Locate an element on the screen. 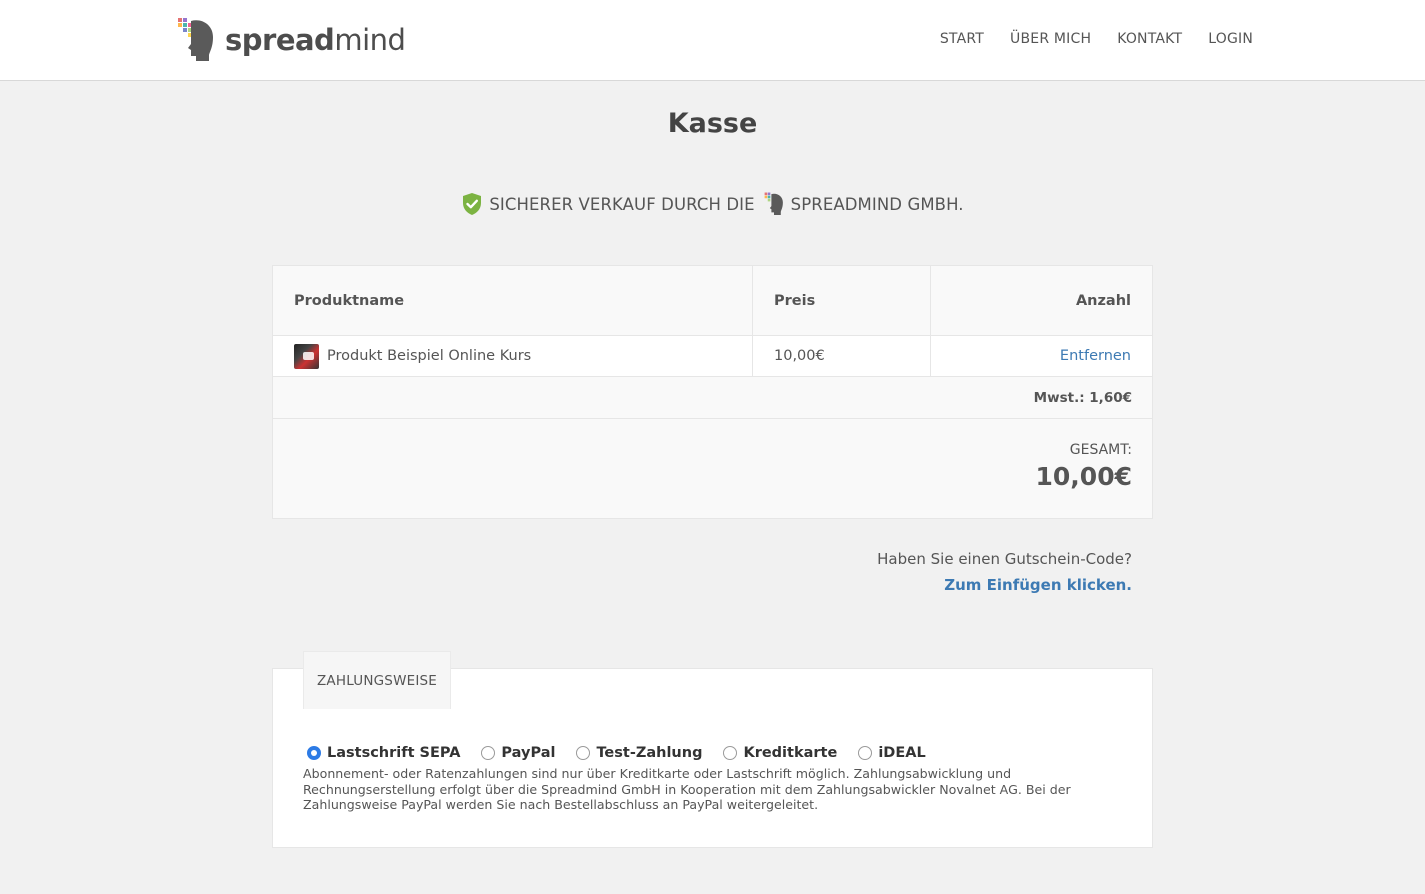  payment-option-paypal: PayPal is located at coordinates (518, 753).